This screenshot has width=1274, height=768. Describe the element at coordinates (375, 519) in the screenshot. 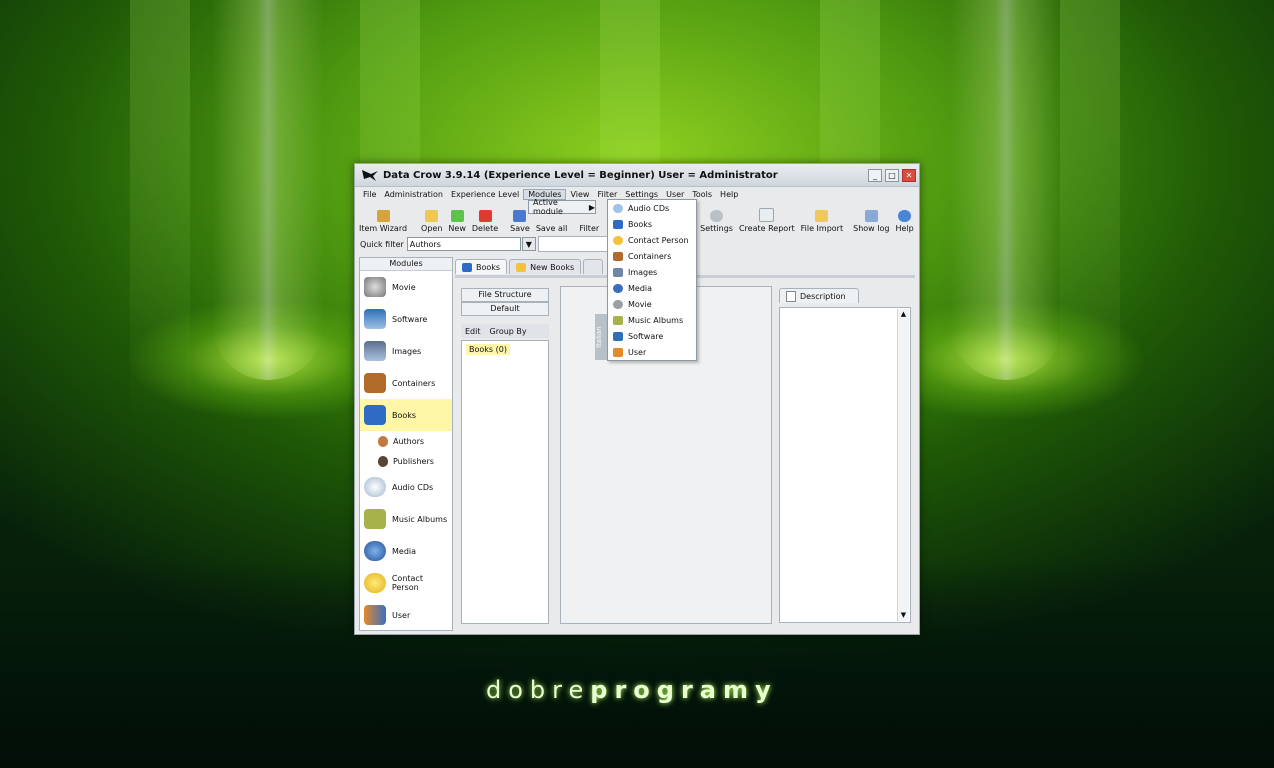

I see `music-note-icon` at that location.